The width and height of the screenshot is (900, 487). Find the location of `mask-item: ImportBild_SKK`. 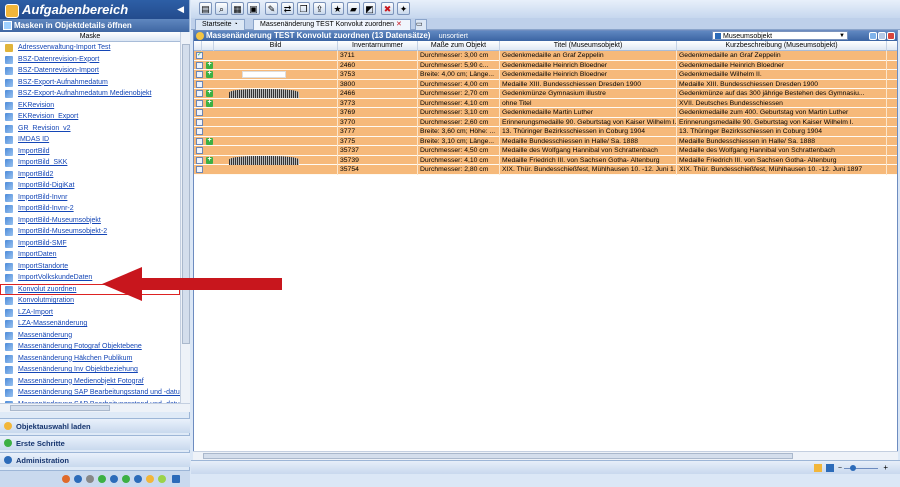

mask-item: ImportBild_SKK is located at coordinates (90, 163).